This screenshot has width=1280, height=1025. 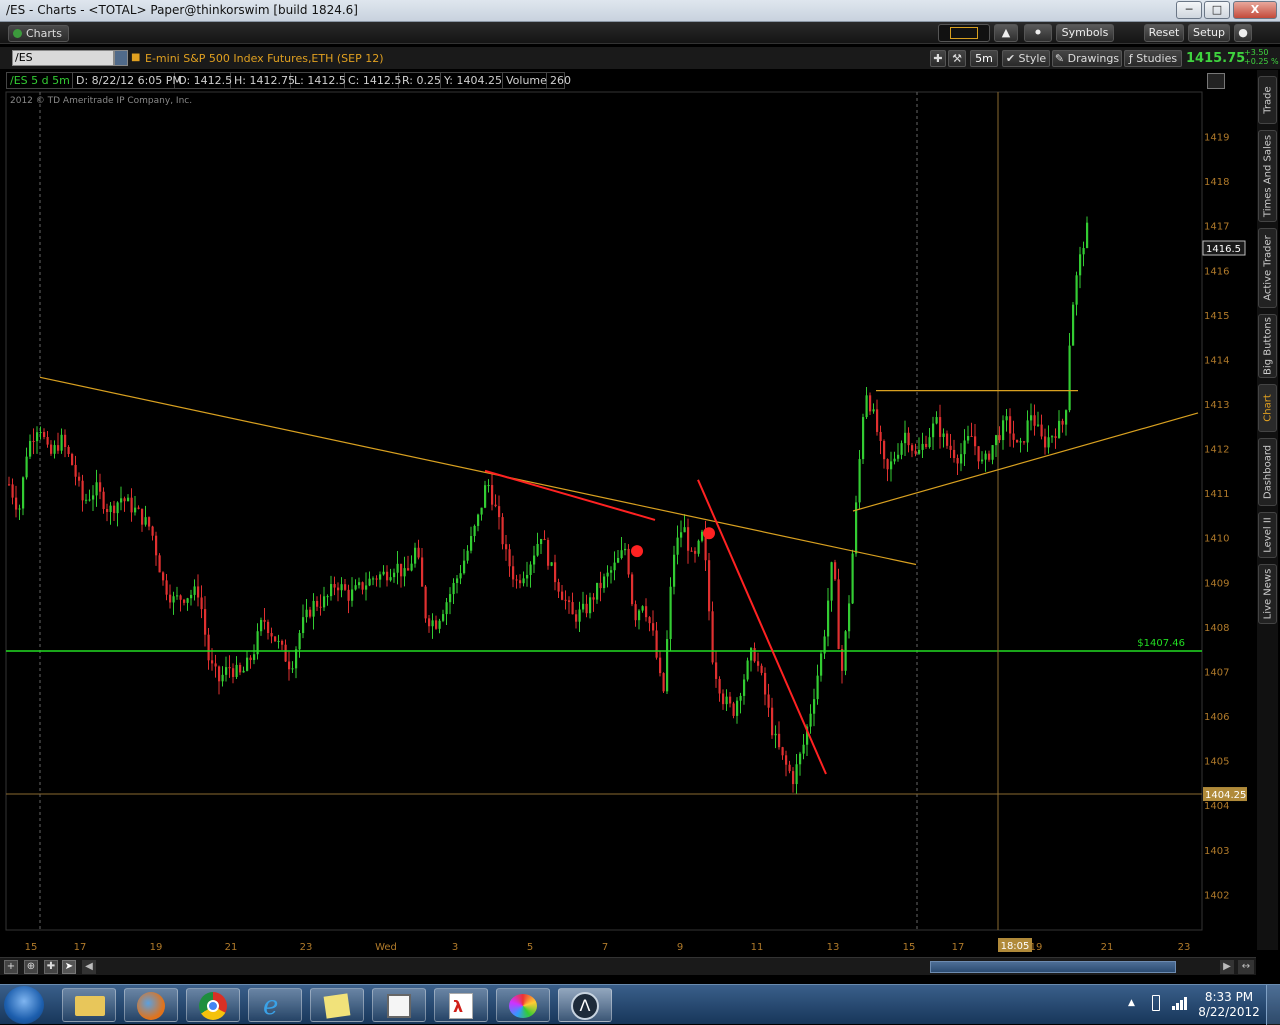 What do you see at coordinates (1217, 10) in the screenshot?
I see `maximize-button: □` at bounding box center [1217, 10].